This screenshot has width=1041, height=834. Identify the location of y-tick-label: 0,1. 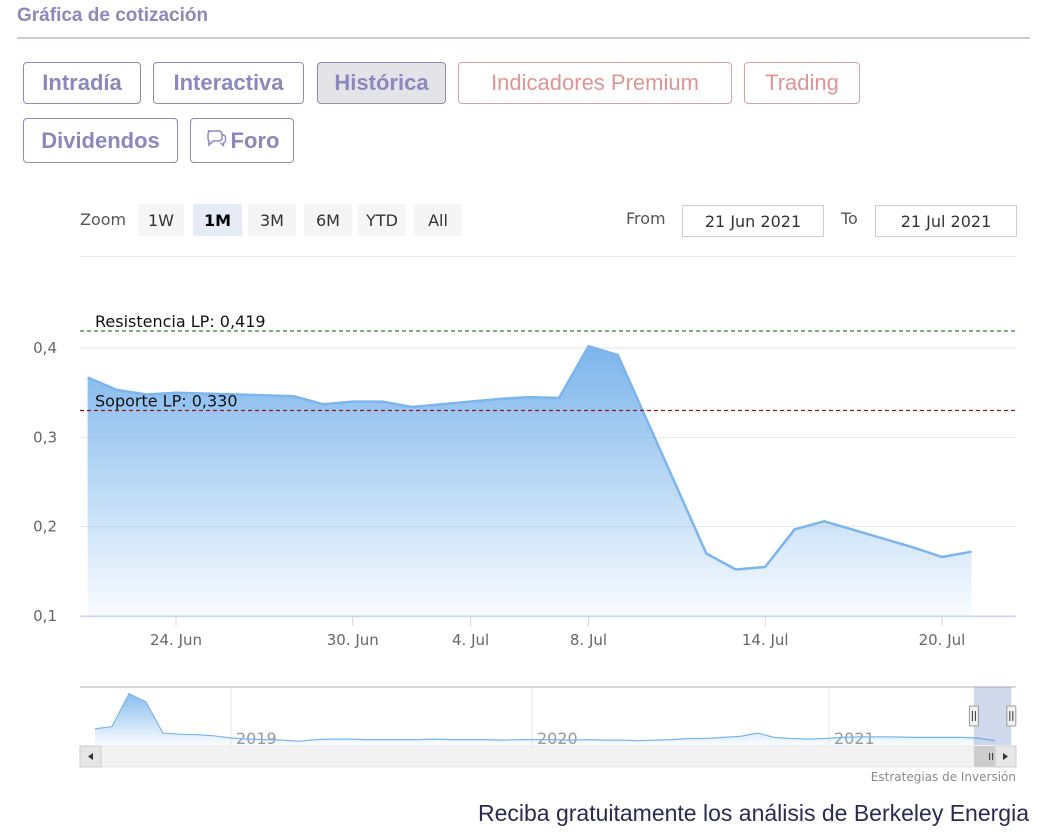
(45, 616).